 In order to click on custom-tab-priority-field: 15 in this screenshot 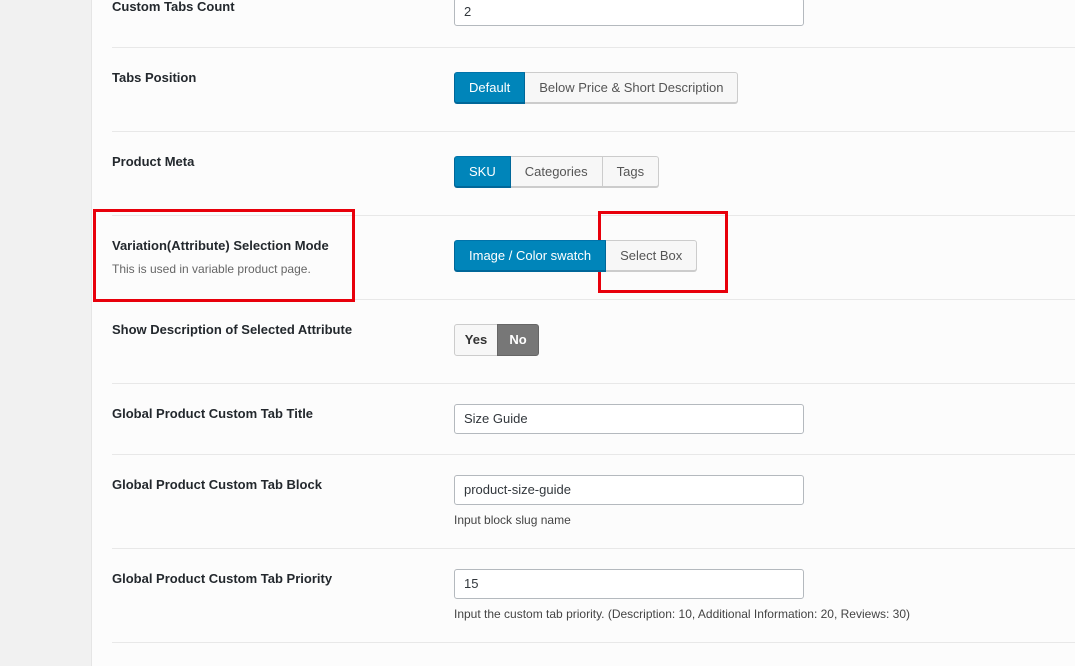, I will do `click(629, 584)`.